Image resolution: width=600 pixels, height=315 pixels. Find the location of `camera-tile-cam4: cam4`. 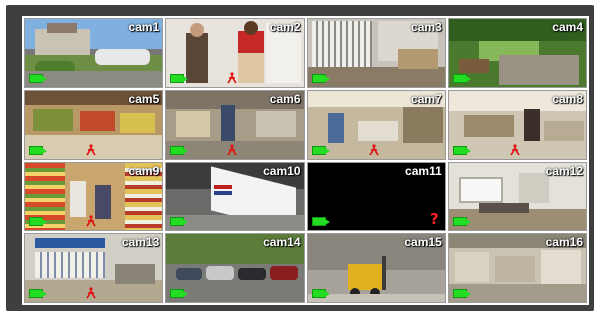

camera-tile-cam4: cam4 is located at coordinates (517, 53).